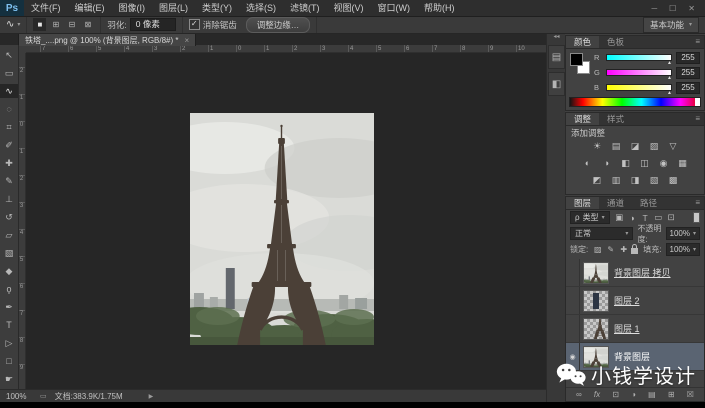 The width and height of the screenshot is (705, 408). What do you see at coordinates (187, 40) in the screenshot?
I see `close-tab-icon: ×` at bounding box center [187, 40].